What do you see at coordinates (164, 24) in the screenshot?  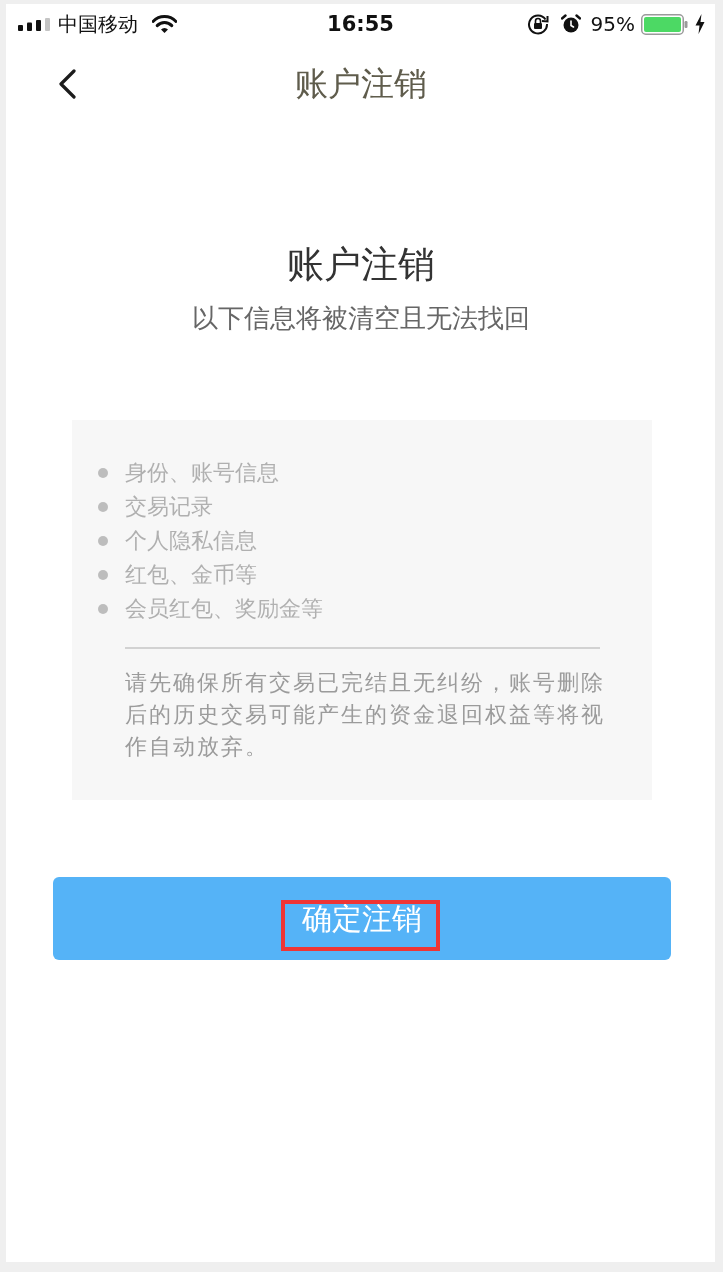 I see `wifi-icon` at bounding box center [164, 24].